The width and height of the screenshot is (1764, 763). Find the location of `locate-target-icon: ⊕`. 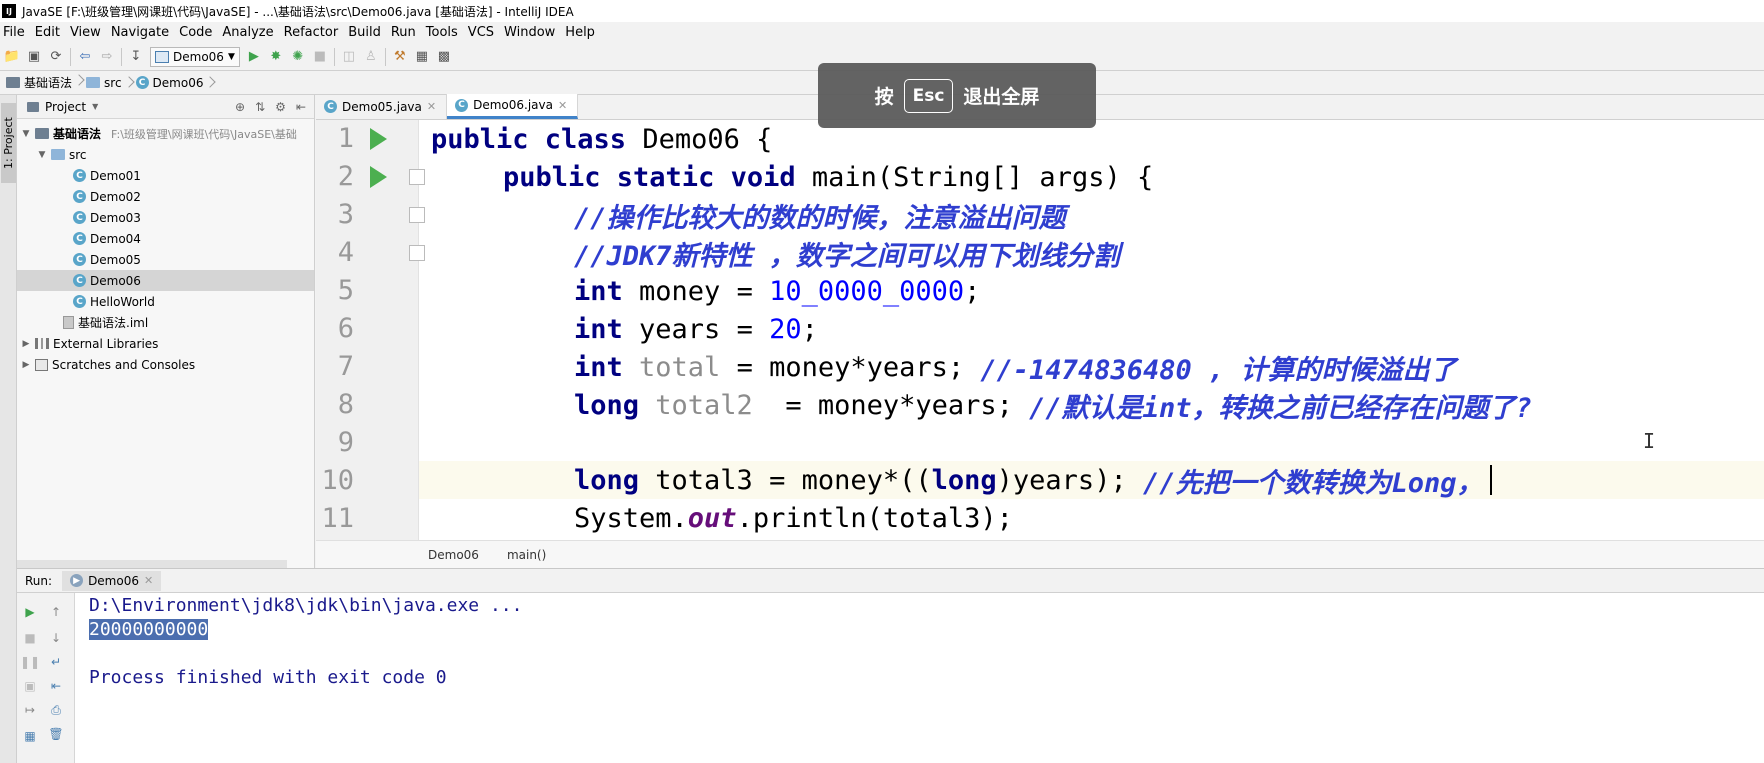

locate-target-icon: ⊕ is located at coordinates (240, 107).